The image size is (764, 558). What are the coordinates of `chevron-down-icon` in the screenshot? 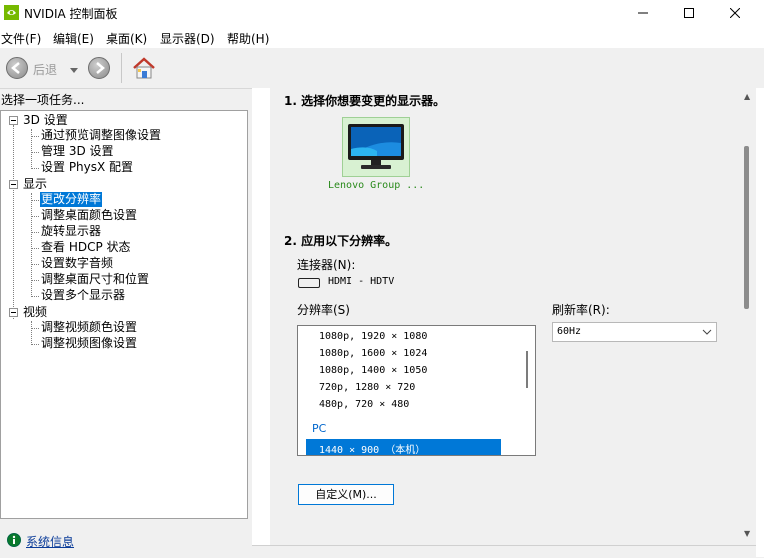 It's located at (707, 333).